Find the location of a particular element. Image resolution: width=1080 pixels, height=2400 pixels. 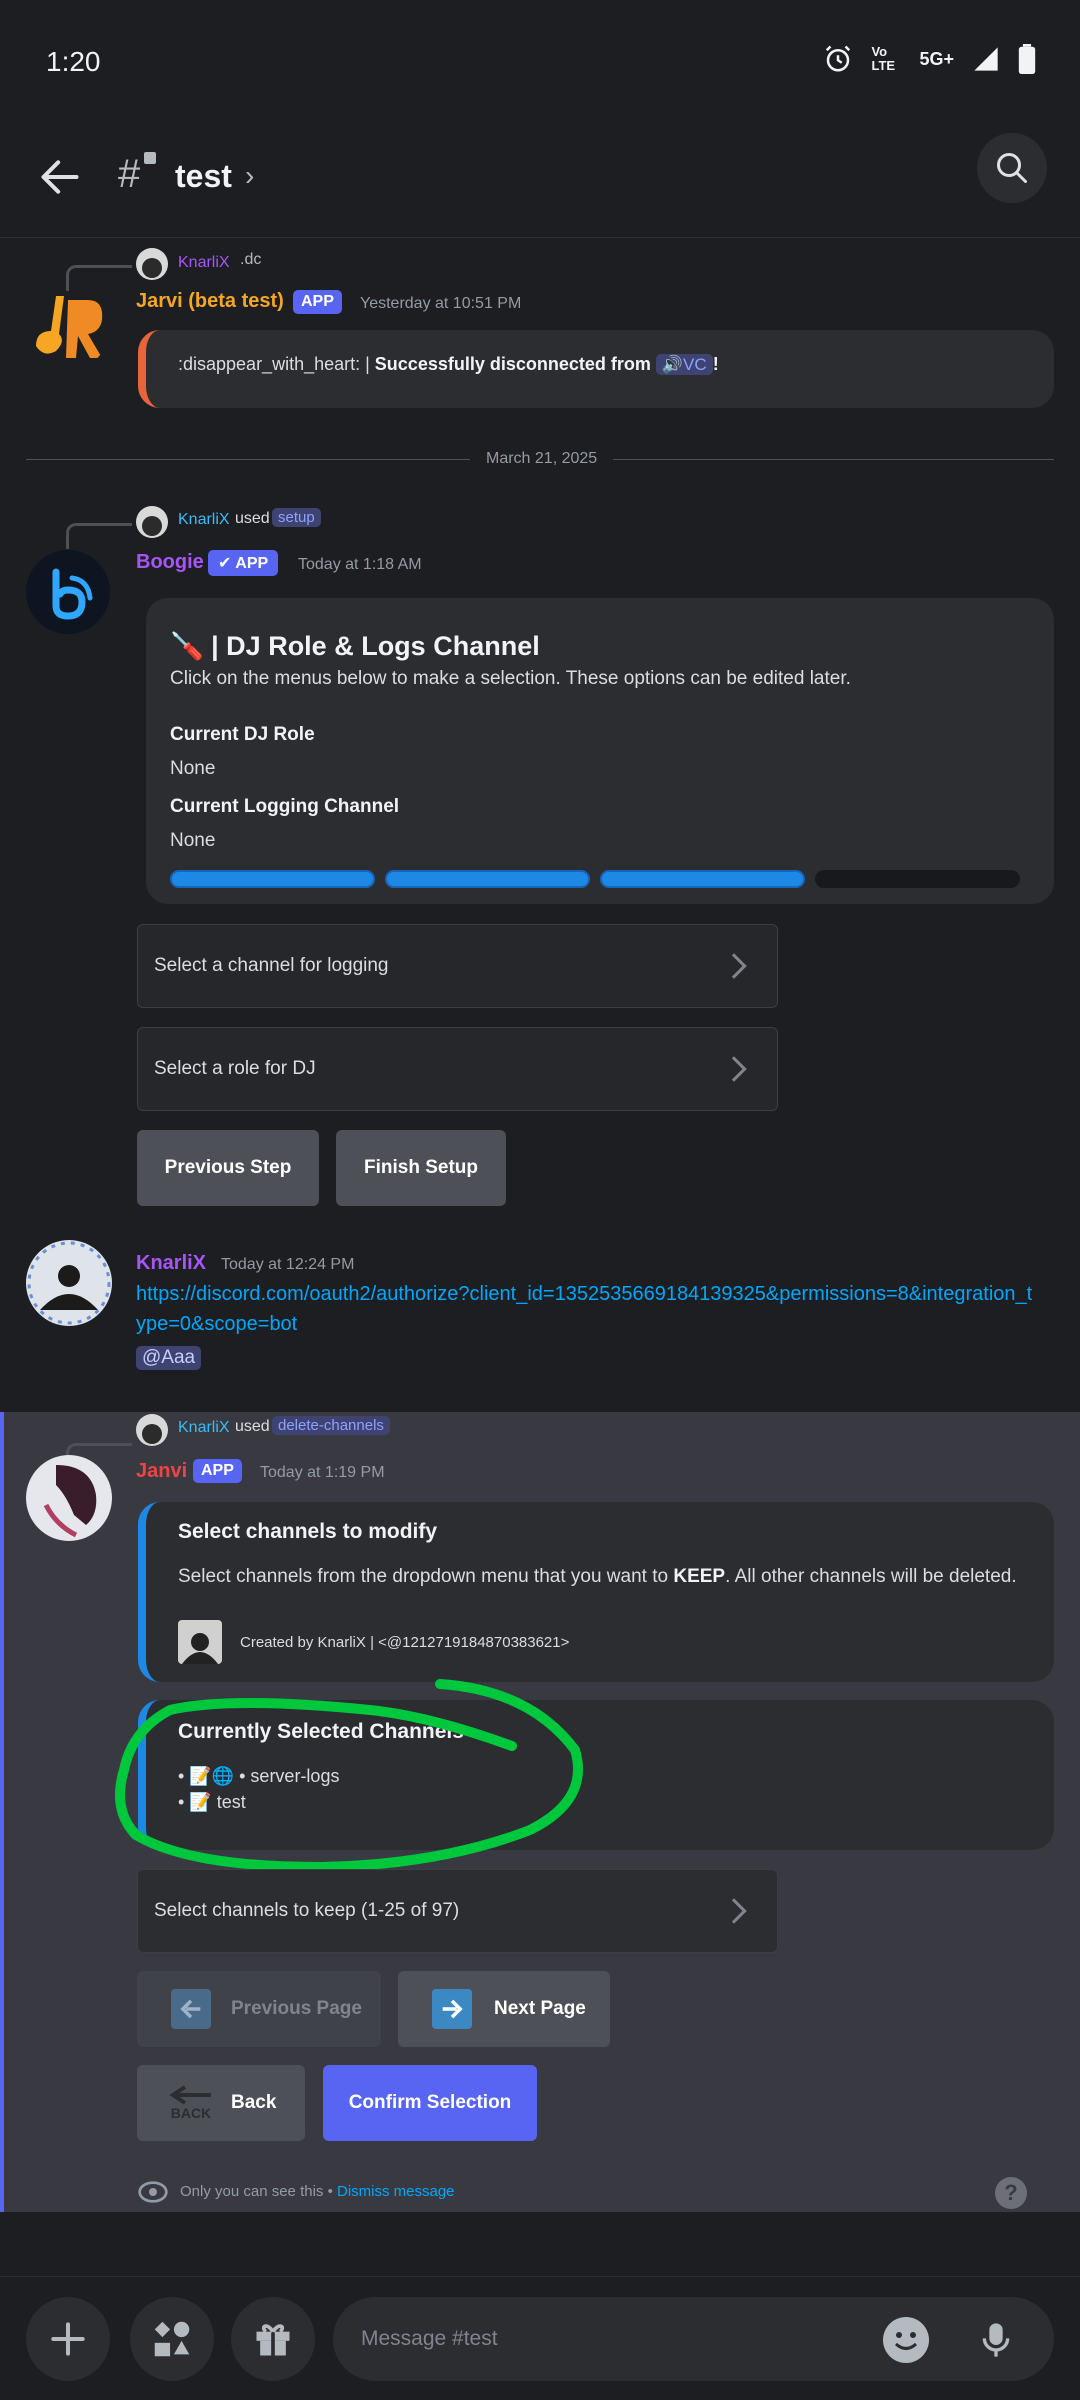

dismiss-message-link: Dismiss message is located at coordinates (396, 2191).